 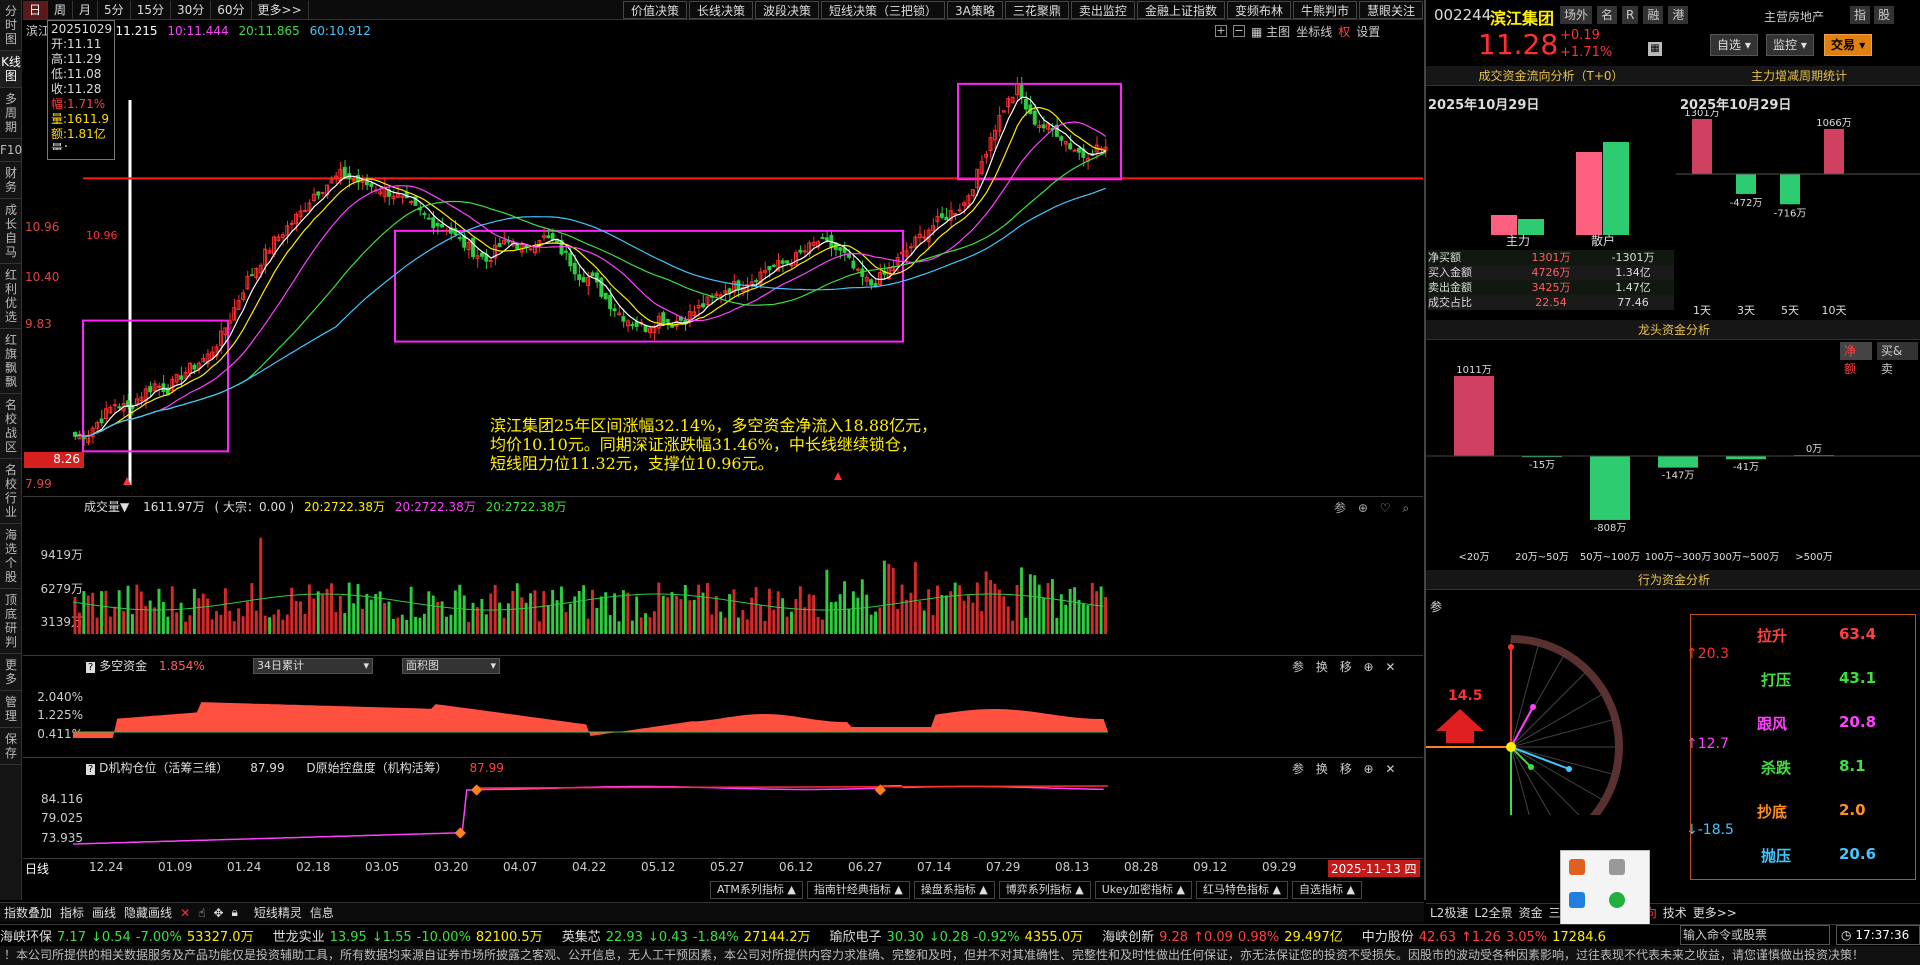 What do you see at coordinates (1340, 508) in the screenshot?
I see `param-icon: 参` at bounding box center [1340, 508].